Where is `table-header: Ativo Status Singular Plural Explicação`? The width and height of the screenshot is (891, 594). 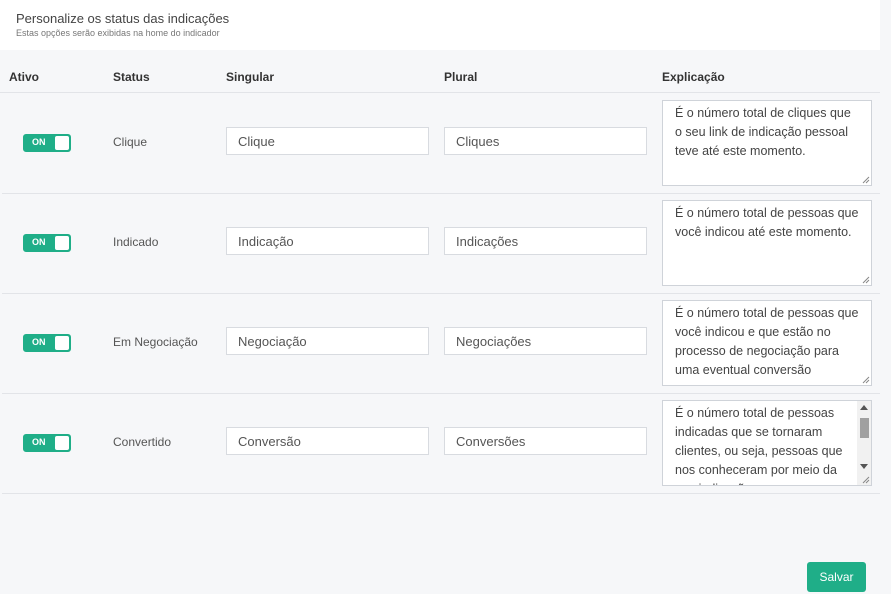
table-header: Ativo Status Singular Plural Explicação is located at coordinates (440, 79).